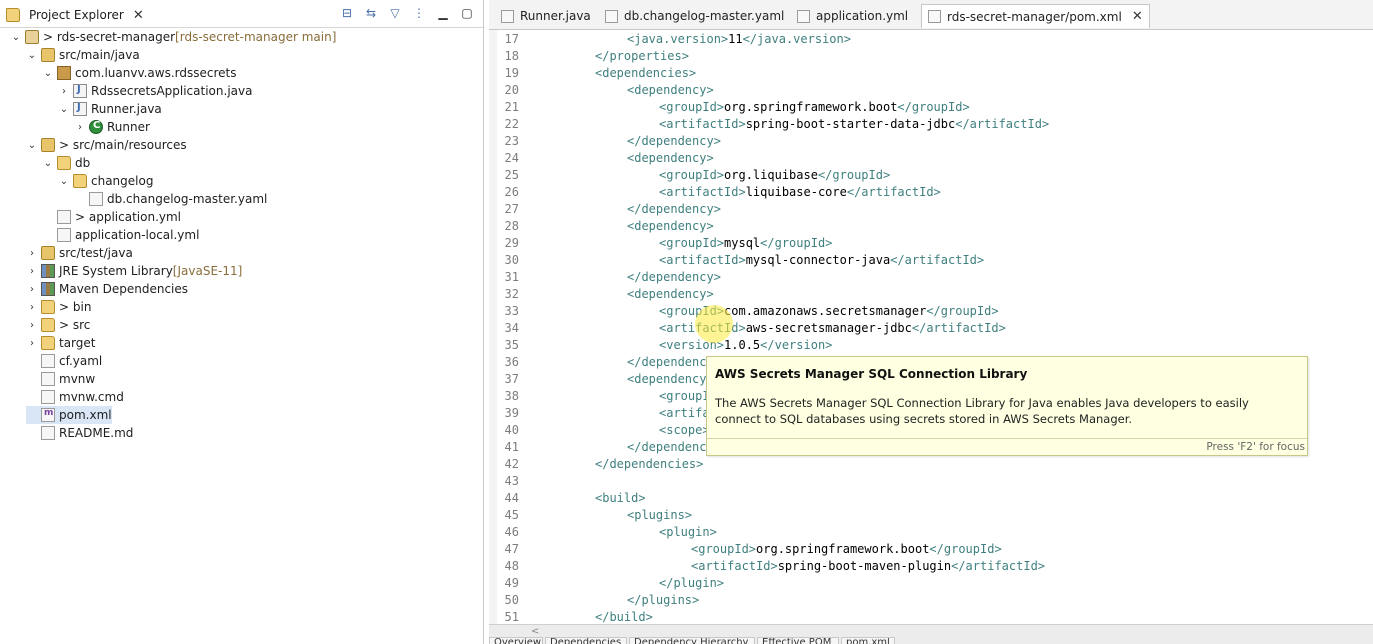 The image size is (1373, 644). What do you see at coordinates (620, 498) in the screenshot?
I see `code-text: <build>` at bounding box center [620, 498].